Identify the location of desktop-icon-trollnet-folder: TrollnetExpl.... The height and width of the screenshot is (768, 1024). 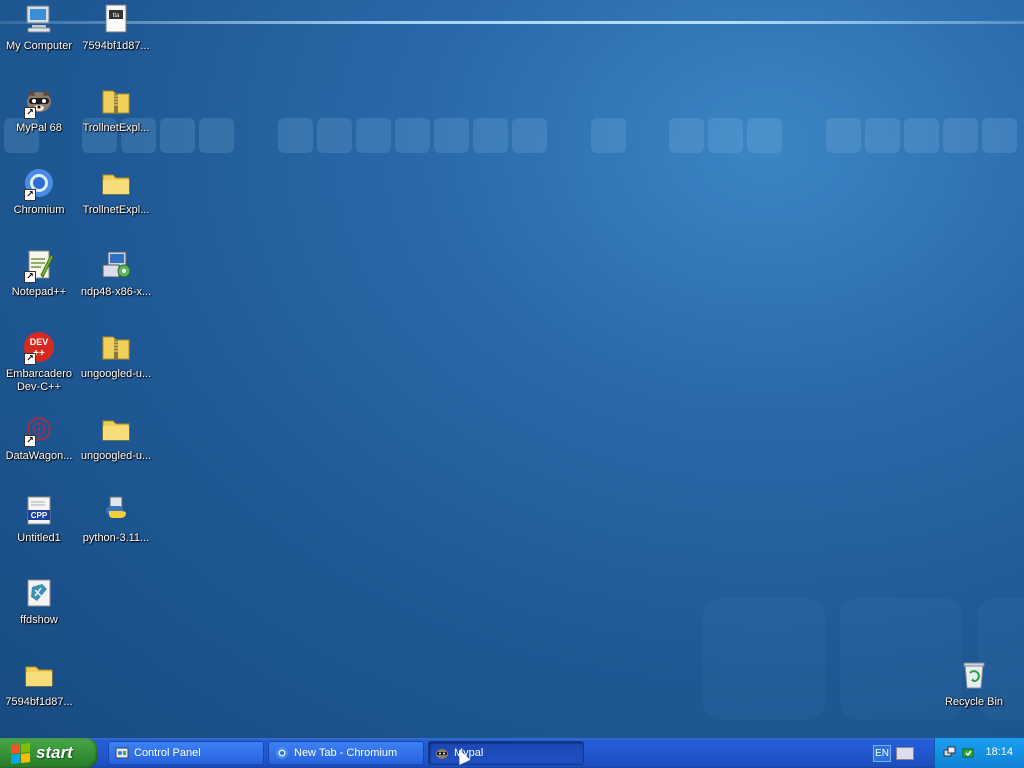
(116, 191).